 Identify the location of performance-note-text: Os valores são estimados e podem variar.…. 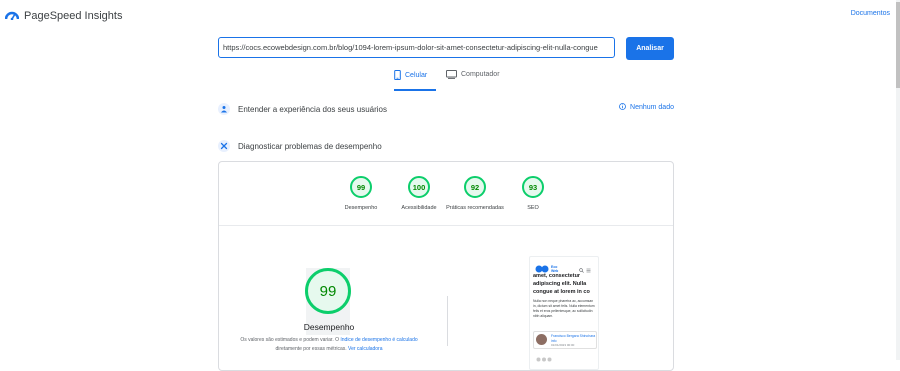
(290, 340).